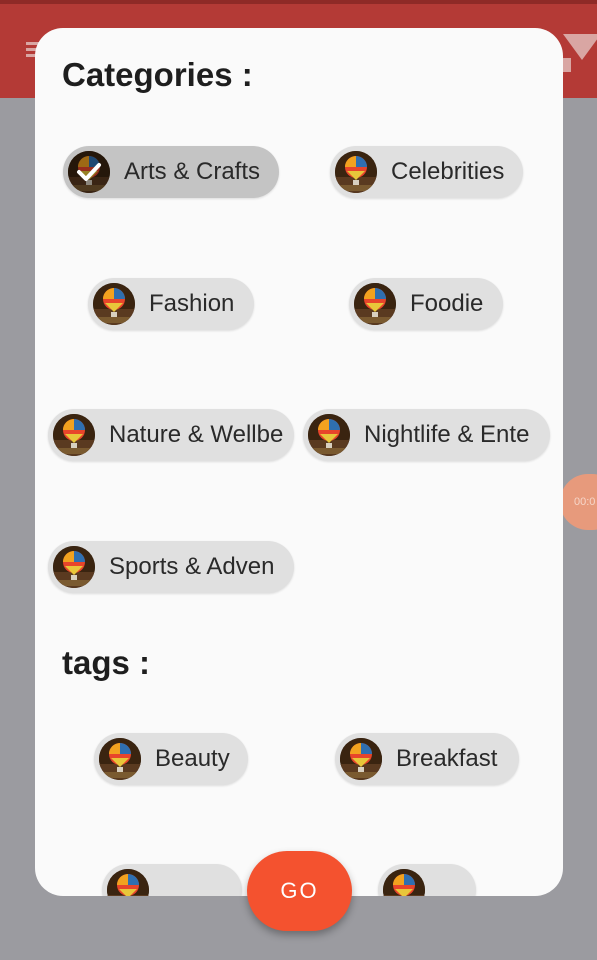 The height and width of the screenshot is (960, 597). Describe the element at coordinates (580, 47) in the screenshot. I see `filter-icon` at that location.